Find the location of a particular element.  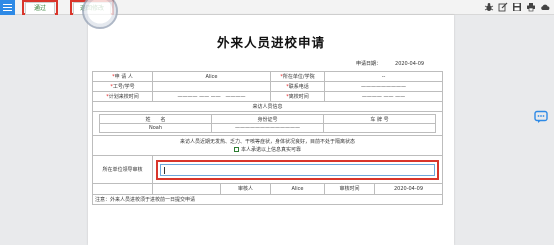

apply-date-value: 2020-04-09 is located at coordinates (410, 64).